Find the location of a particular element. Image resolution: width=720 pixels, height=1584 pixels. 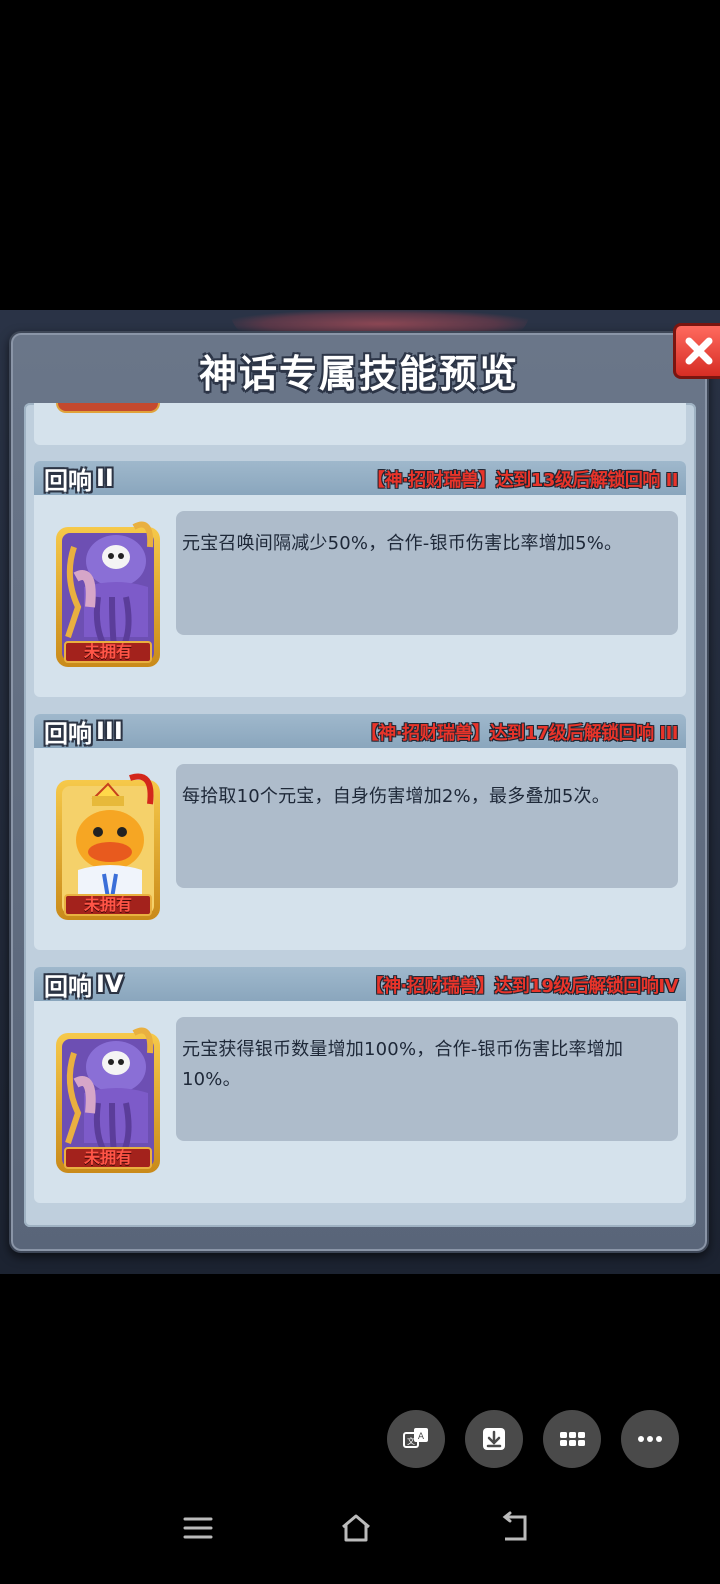

golden-duck-king-portrait-icon: 未拥有 is located at coordinates (108, 846).